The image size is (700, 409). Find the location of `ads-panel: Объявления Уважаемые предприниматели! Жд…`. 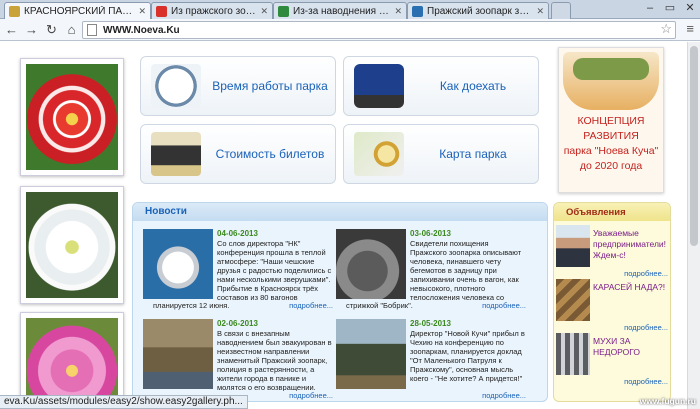

ads-panel: Объявления Уважаемые предприниматели! Жд… is located at coordinates (612, 302).